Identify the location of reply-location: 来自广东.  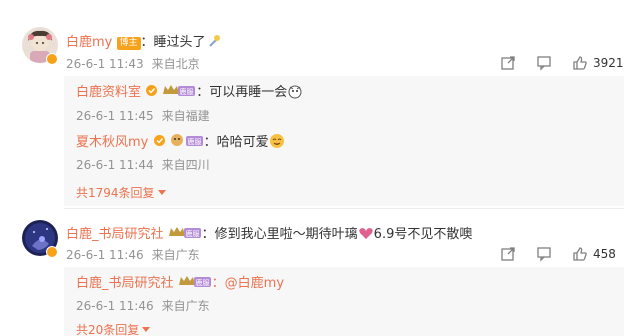
(185, 306).